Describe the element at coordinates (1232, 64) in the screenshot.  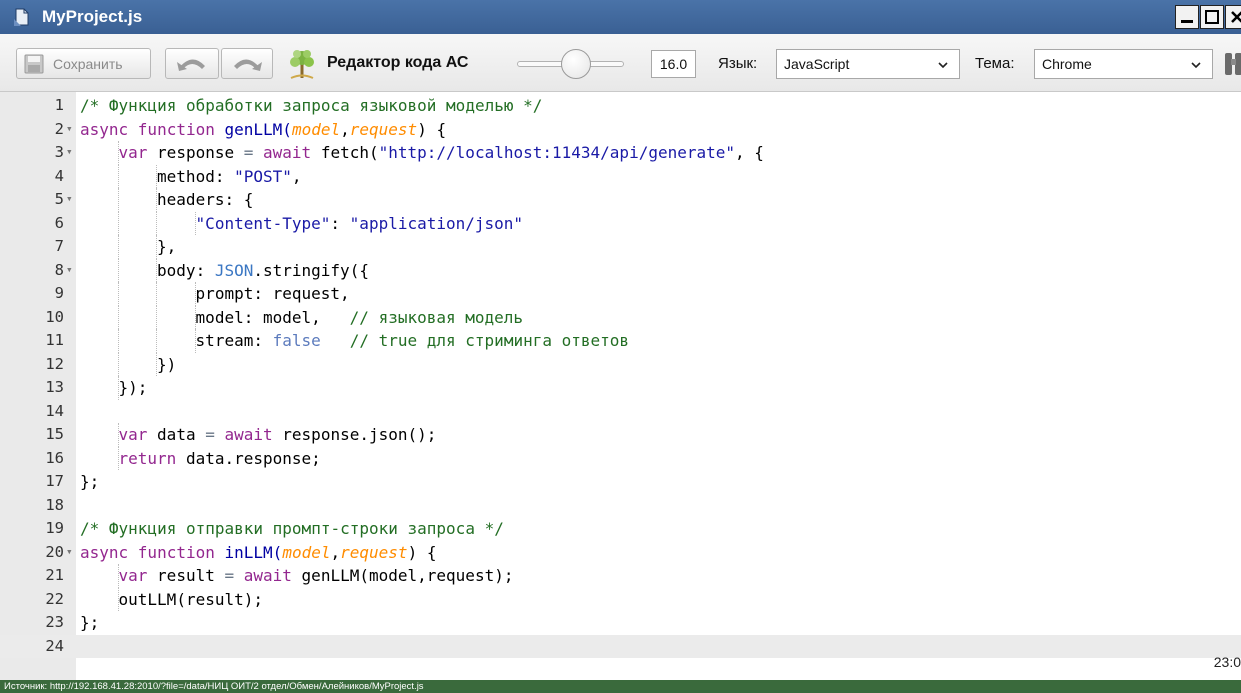
I see `binoculars-icon` at that location.